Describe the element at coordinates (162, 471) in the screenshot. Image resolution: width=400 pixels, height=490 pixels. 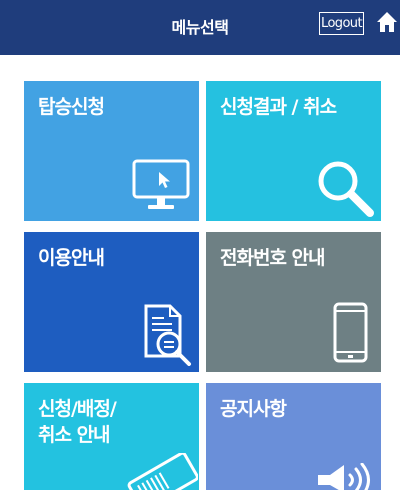
I see `ticket-icon` at that location.